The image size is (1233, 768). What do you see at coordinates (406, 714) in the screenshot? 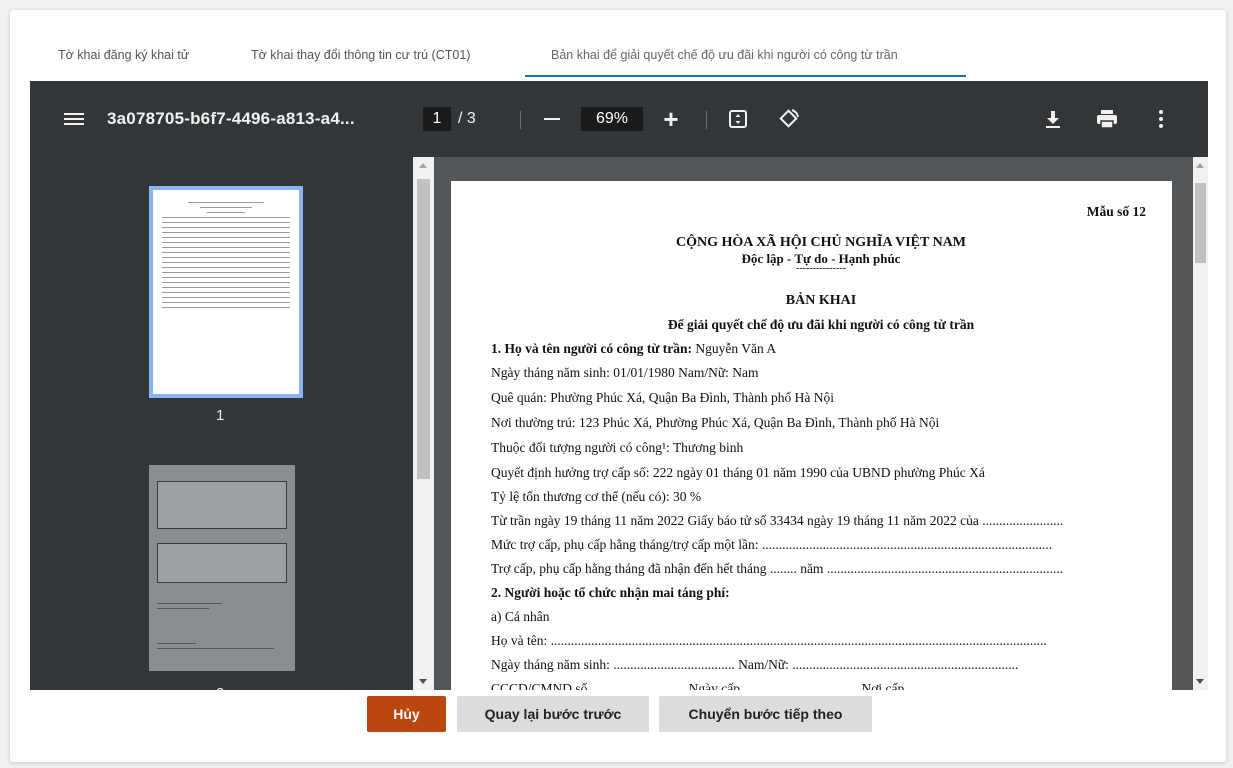
I see `cancel-button: Hủy` at bounding box center [406, 714].